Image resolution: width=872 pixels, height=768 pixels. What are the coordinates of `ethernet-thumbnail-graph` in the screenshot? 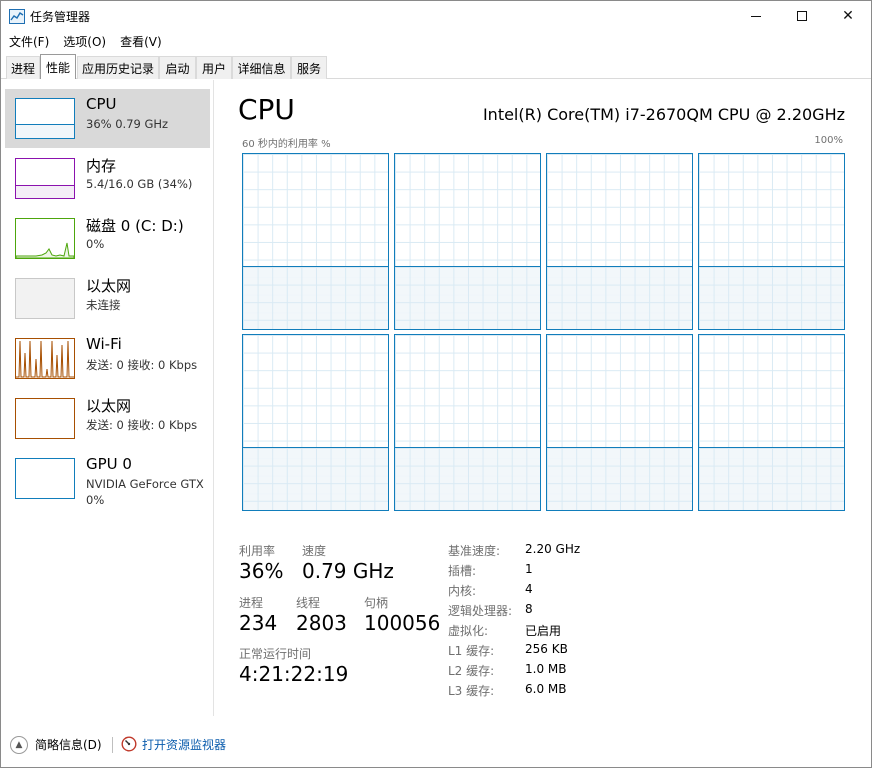 It's located at (45, 298).